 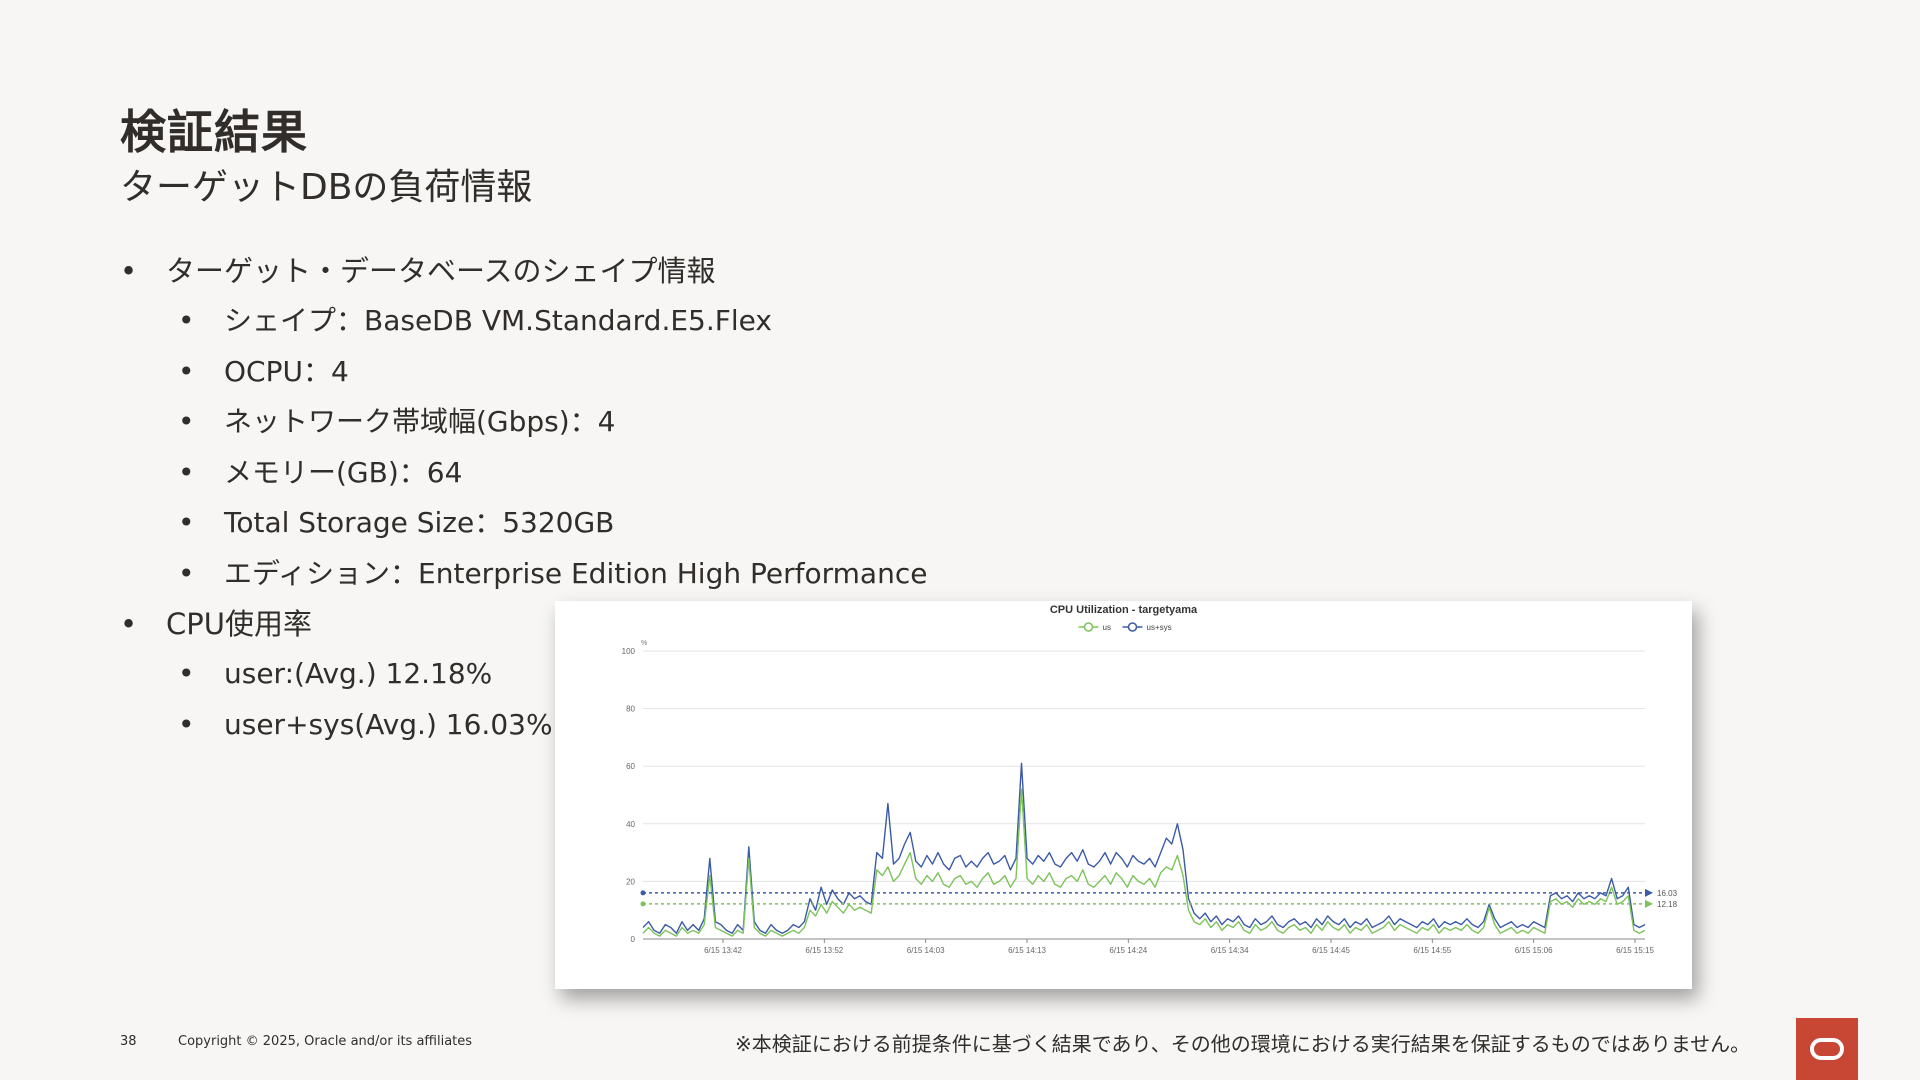 What do you see at coordinates (1827, 1049) in the screenshot?
I see `oracle-logo-icon` at bounding box center [1827, 1049].